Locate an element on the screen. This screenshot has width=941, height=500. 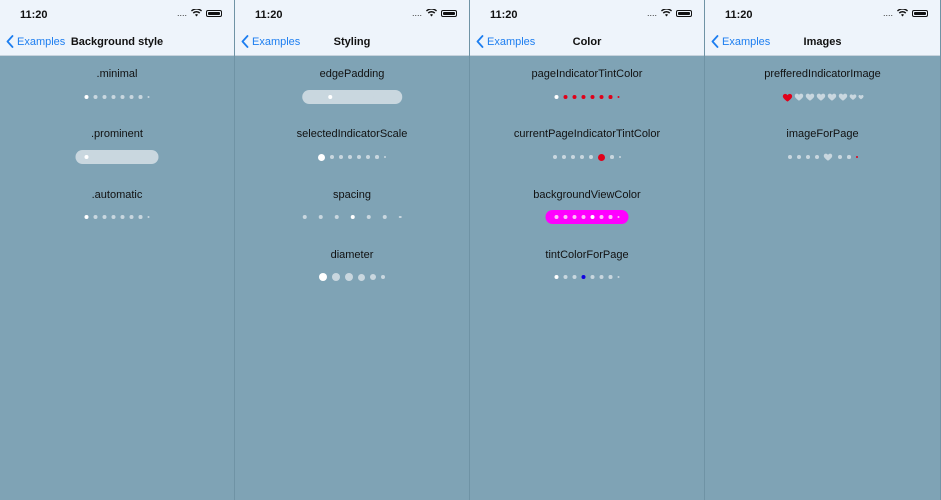
section-label: backgroundViewColor is located at coordinates (587, 195).